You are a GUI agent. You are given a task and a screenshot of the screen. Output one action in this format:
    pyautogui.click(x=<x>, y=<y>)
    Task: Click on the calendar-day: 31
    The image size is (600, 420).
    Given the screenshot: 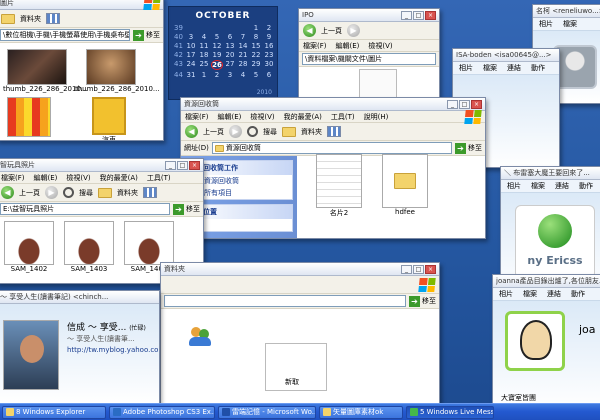 What is the action you would take?
    pyautogui.click(x=191, y=75)
    